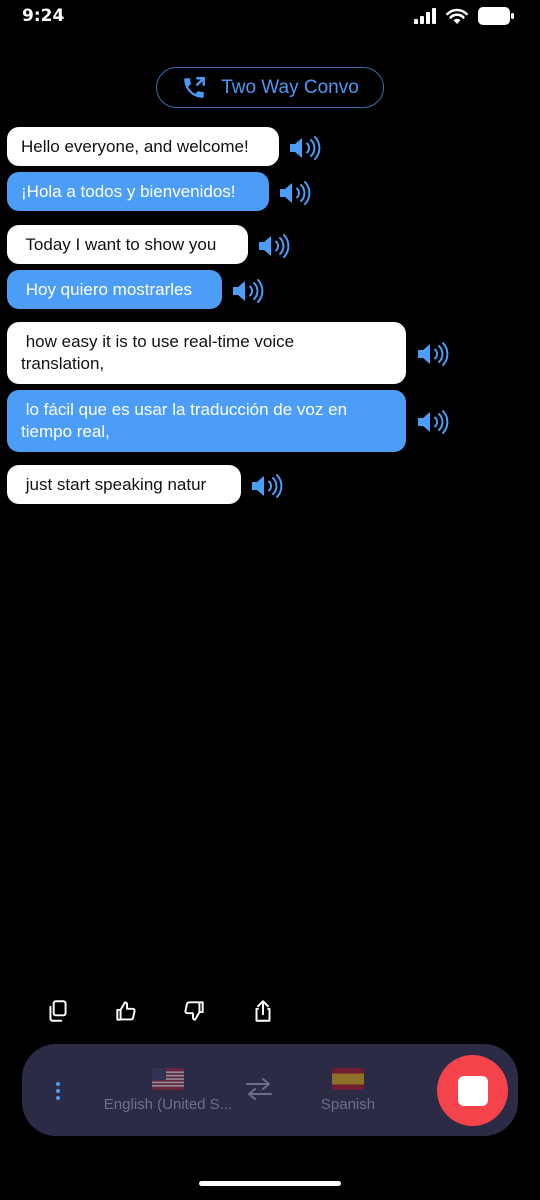 The image size is (540, 1200). What do you see at coordinates (58, 1091) in the screenshot?
I see `more-vertical-icon` at bounding box center [58, 1091].